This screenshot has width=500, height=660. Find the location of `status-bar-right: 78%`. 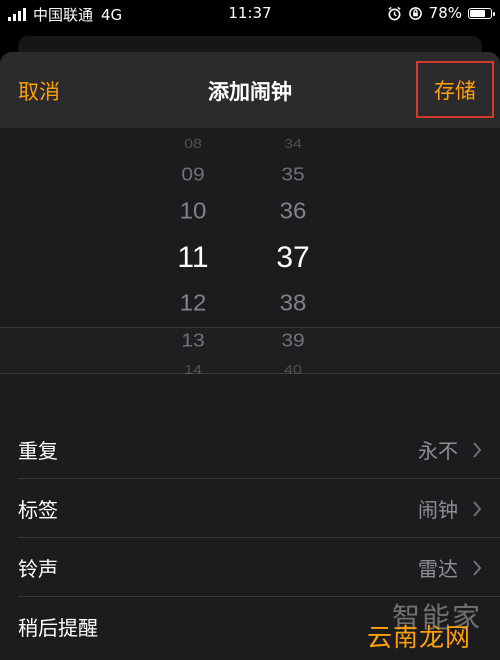

status-bar-right: 78% is located at coordinates (441, 13).